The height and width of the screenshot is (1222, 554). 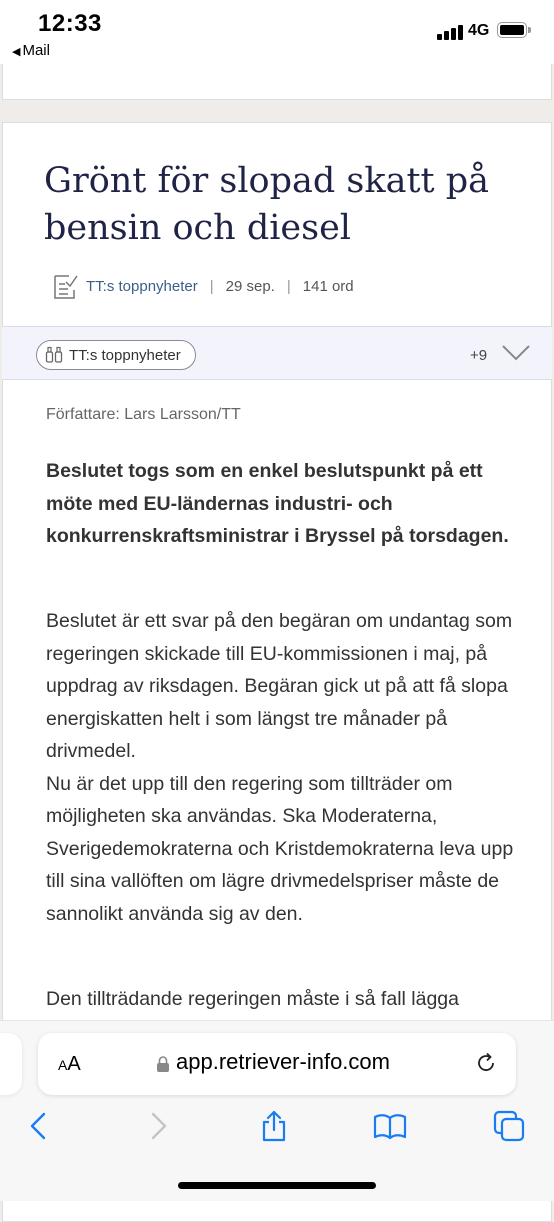 What do you see at coordinates (70, 23) in the screenshot?
I see `status-time: 12:33` at bounding box center [70, 23].